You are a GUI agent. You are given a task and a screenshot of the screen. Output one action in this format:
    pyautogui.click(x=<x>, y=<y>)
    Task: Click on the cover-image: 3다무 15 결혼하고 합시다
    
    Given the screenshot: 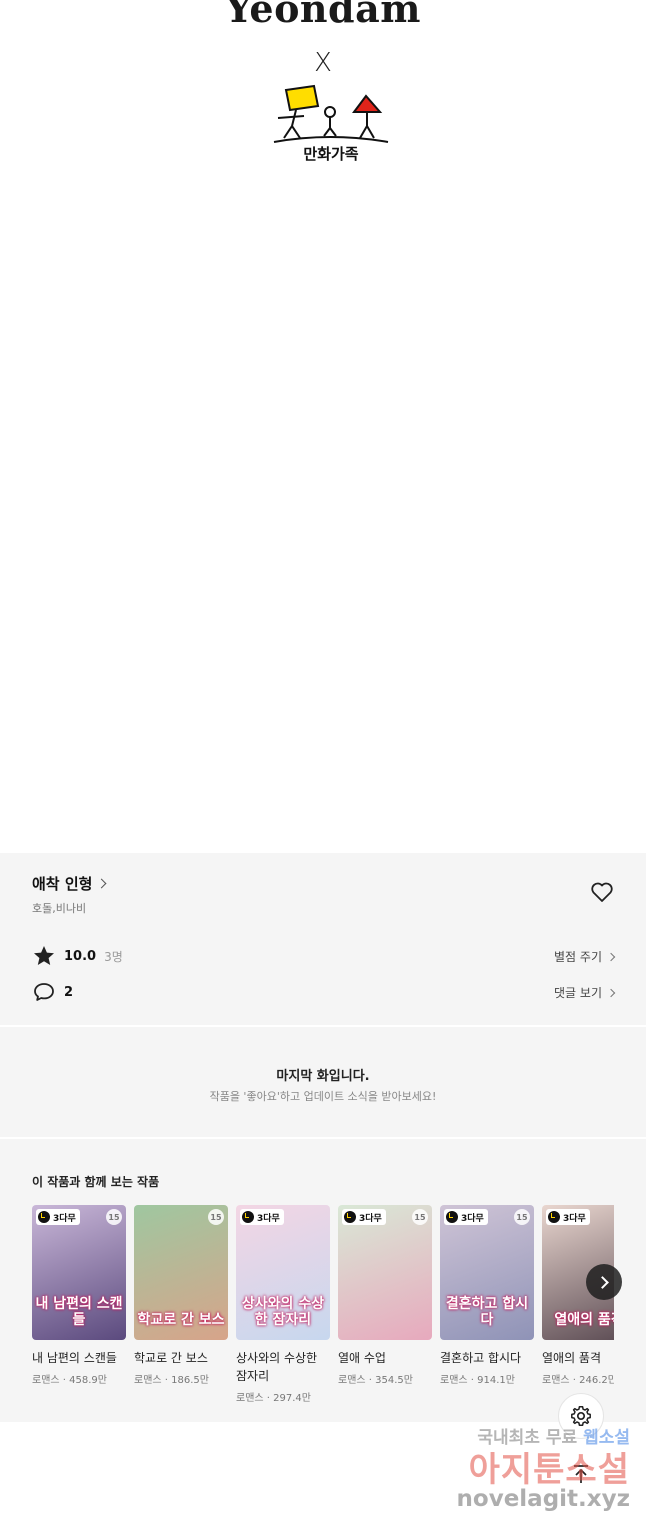 What is the action you would take?
    pyautogui.click(x=487, y=1272)
    